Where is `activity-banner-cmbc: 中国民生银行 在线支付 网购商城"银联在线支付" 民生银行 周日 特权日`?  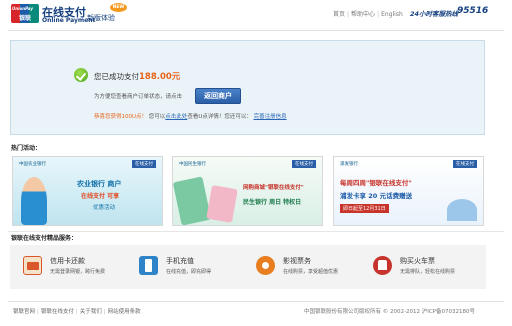
activity-banner-cmbc: 中国民生银行 在线支付 网购商城"银联在线支付" 民生银行 周日 特权日 is located at coordinates (247, 191).